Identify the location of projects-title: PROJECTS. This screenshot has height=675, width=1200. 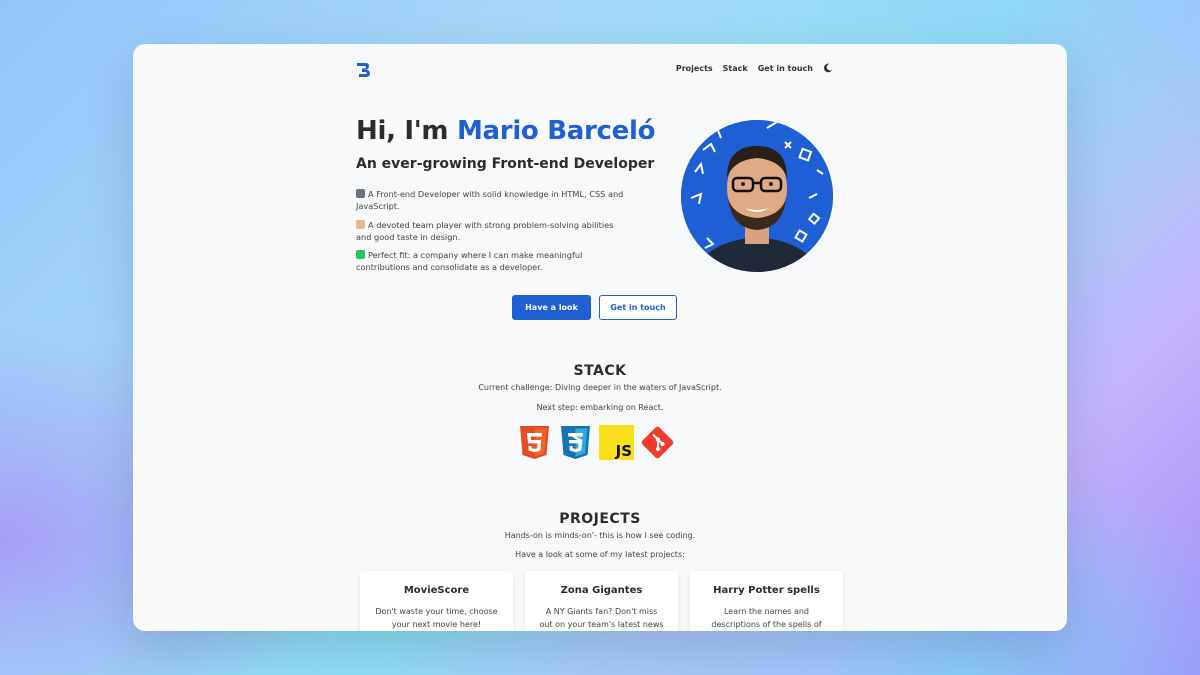
(600, 519).